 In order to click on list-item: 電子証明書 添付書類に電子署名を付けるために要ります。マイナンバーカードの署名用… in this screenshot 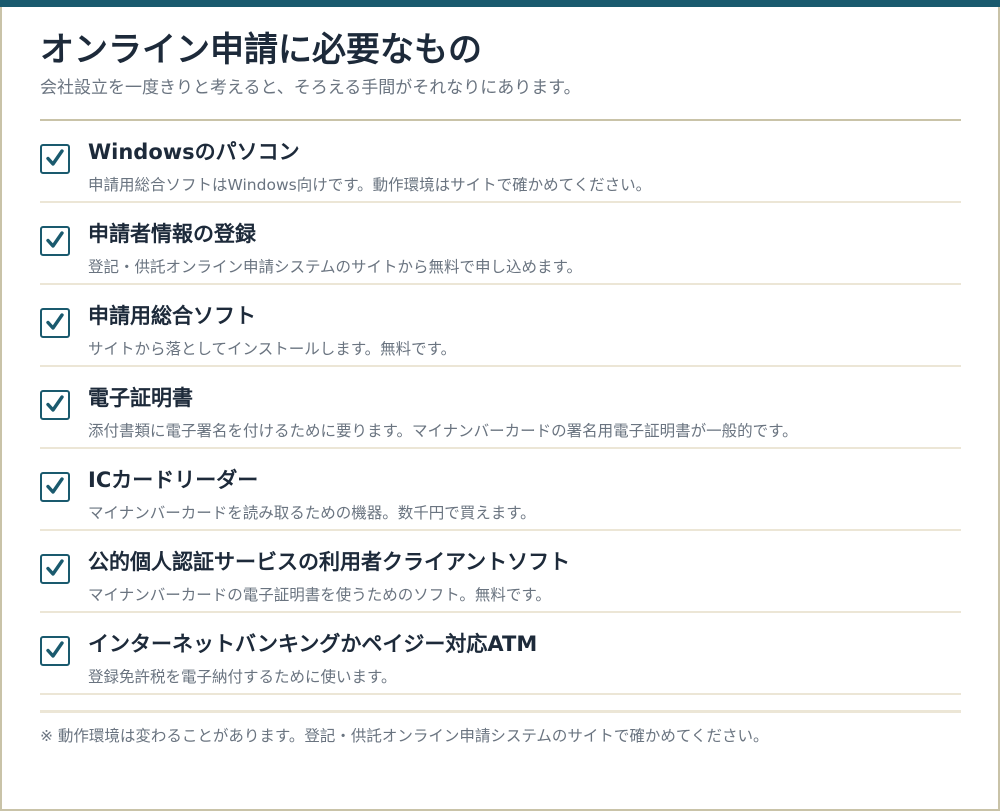, I will do `click(500, 408)`.